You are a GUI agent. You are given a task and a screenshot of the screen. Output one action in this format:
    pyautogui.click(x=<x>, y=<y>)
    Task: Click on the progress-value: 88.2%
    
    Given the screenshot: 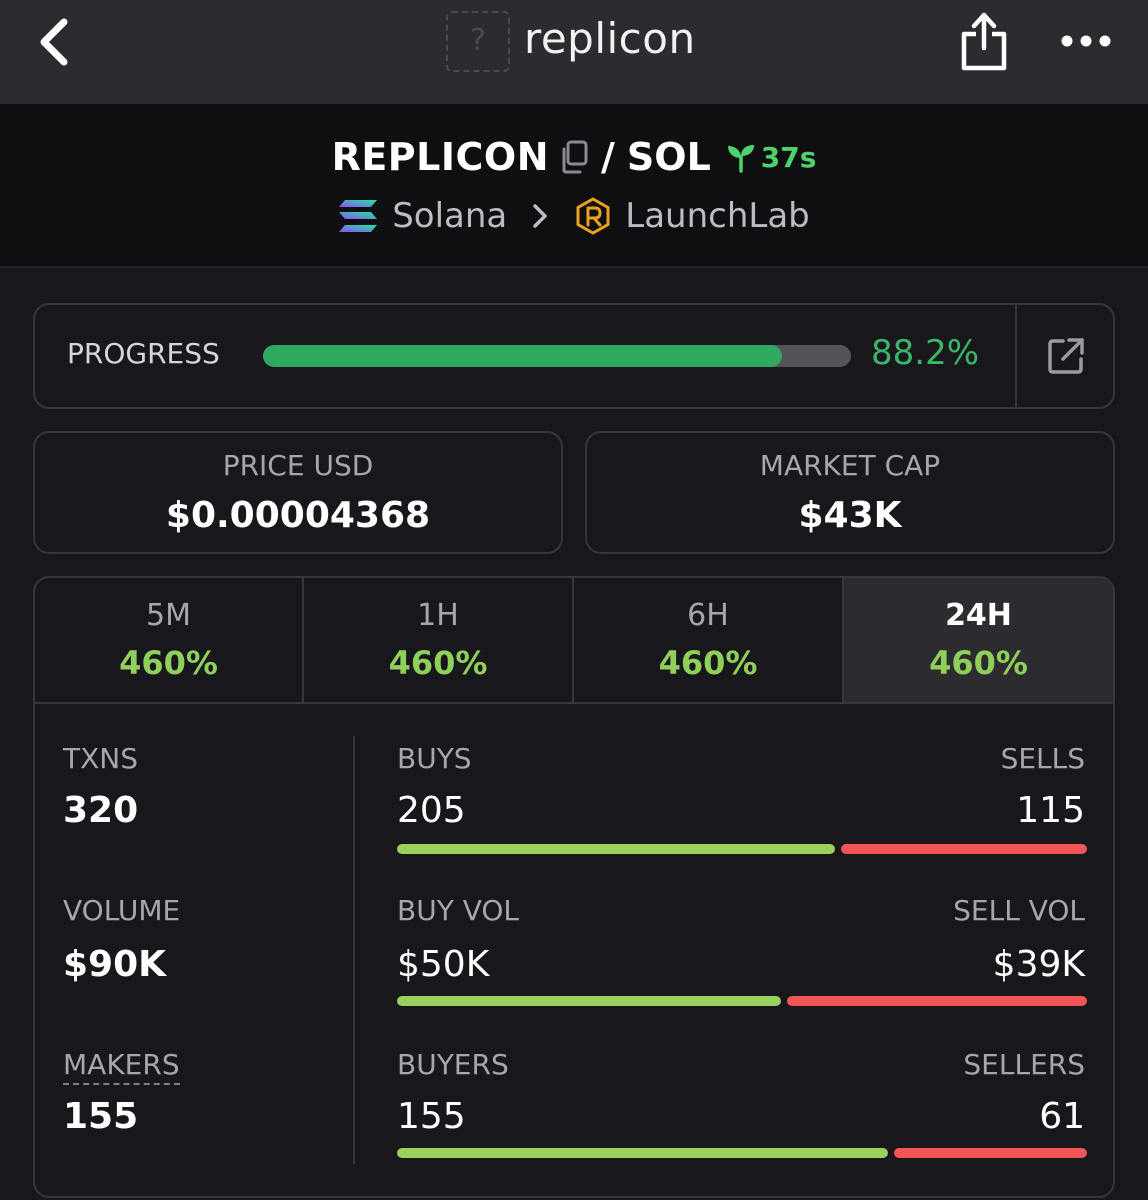 What is the action you would take?
    pyautogui.click(x=925, y=353)
    